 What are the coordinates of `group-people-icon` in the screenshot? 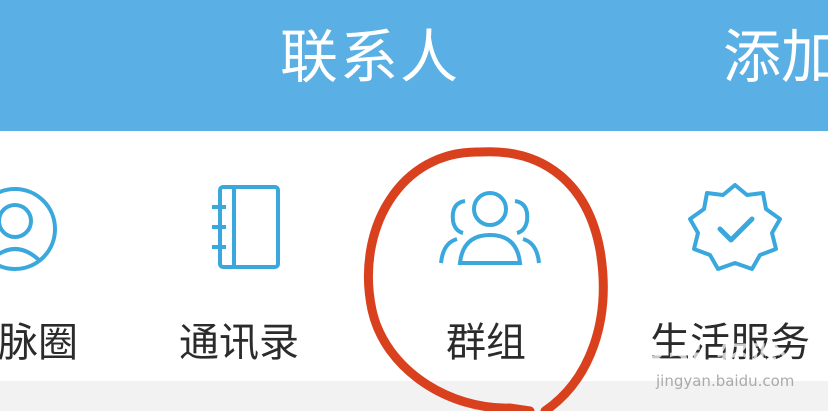 It's located at (490, 229).